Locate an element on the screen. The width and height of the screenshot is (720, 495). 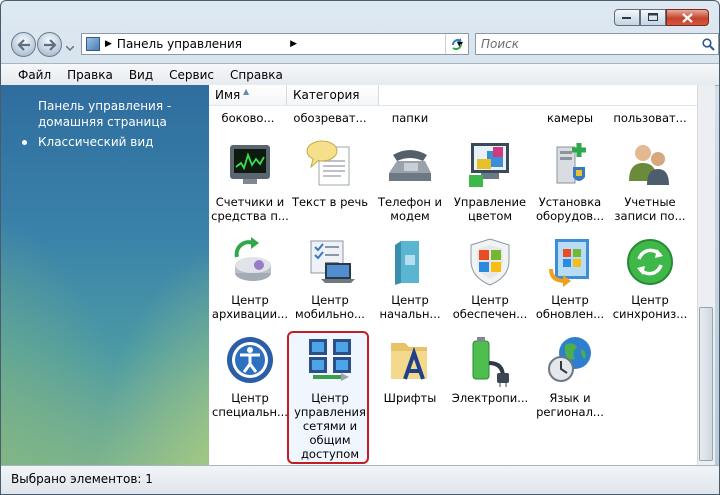
close-button is located at coordinates (687, 17).